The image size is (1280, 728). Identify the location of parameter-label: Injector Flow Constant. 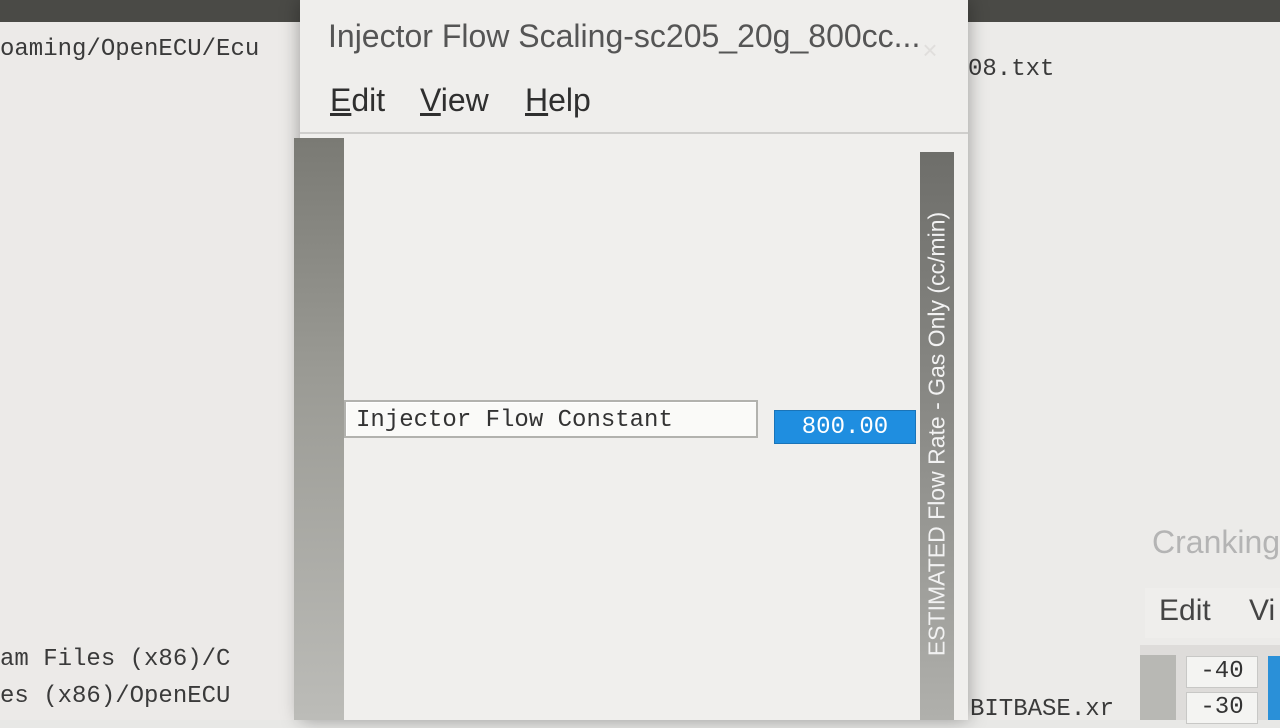
(551, 419).